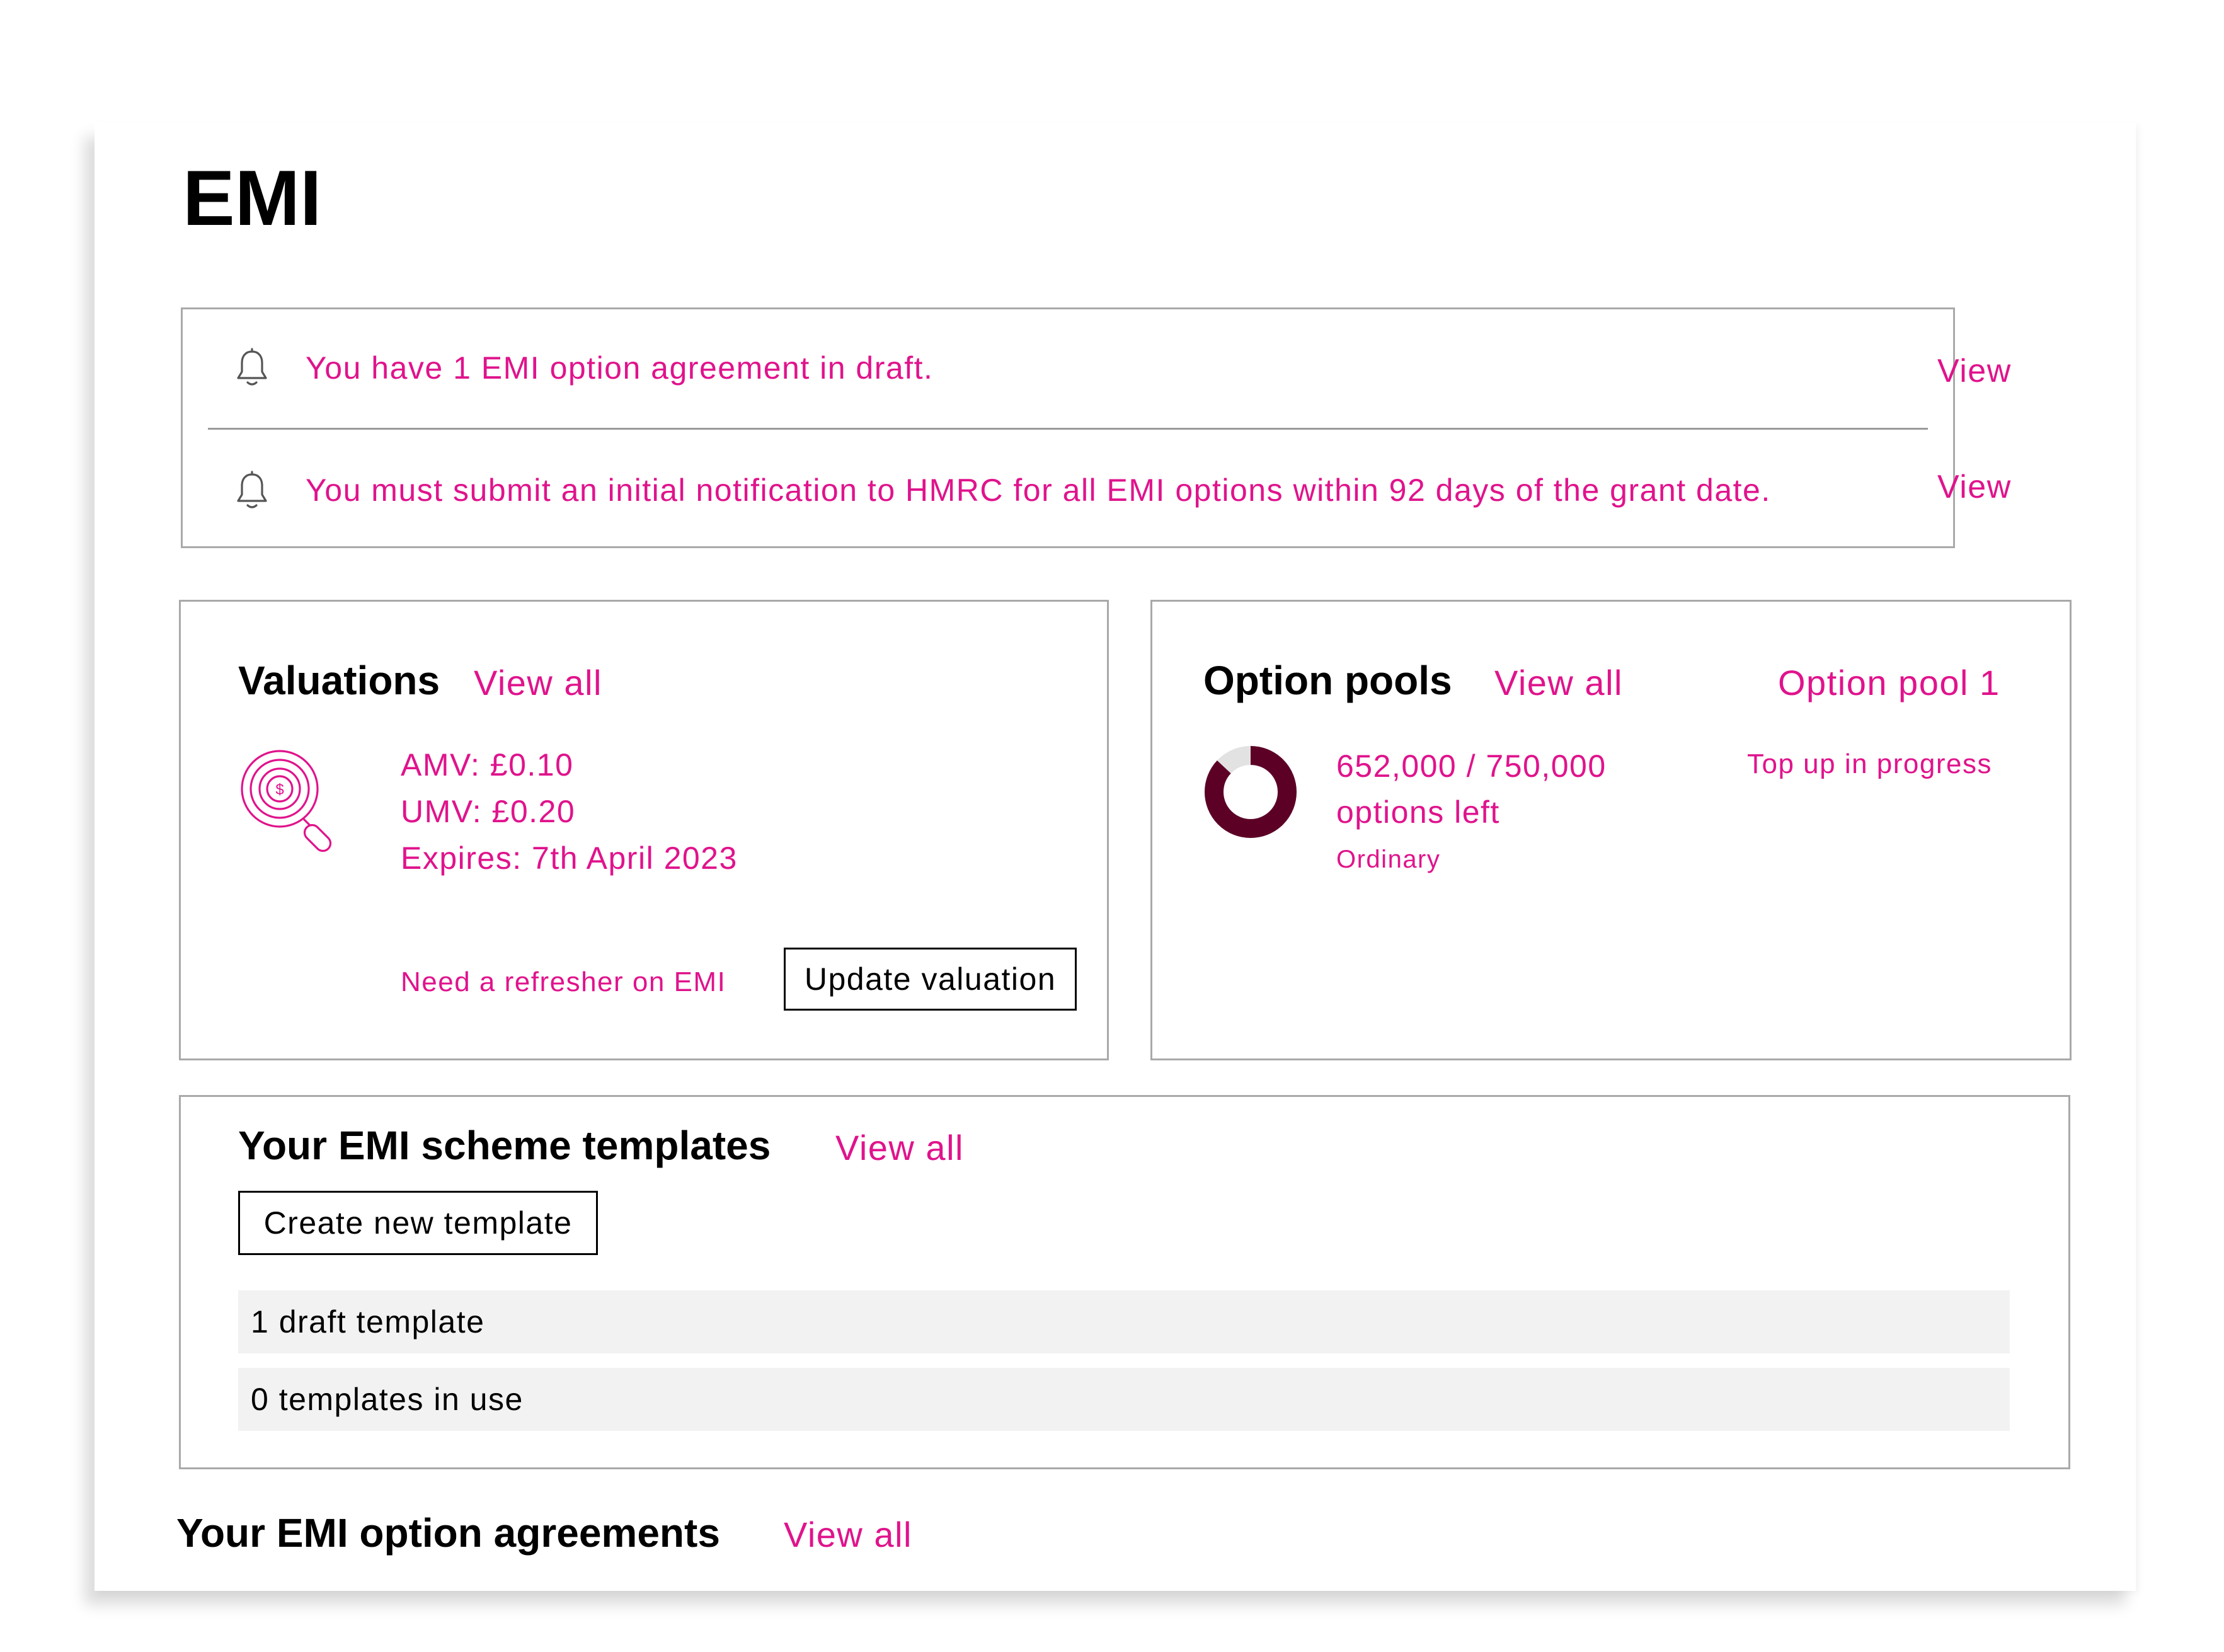 This screenshot has width=2224, height=1652. What do you see at coordinates (1889, 683) in the screenshot?
I see `option-pool-name: Option pool 1` at bounding box center [1889, 683].